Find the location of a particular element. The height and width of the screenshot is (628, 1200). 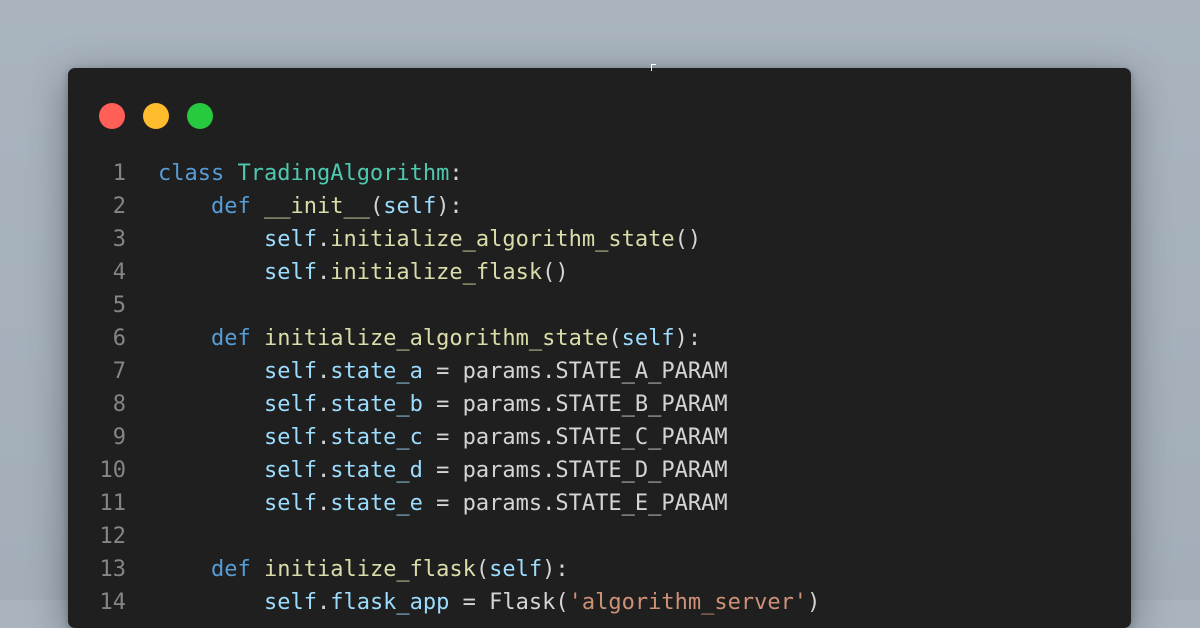

code-line: 8 self.state_b = params.STATE_B_PARAM is located at coordinates (599, 404).